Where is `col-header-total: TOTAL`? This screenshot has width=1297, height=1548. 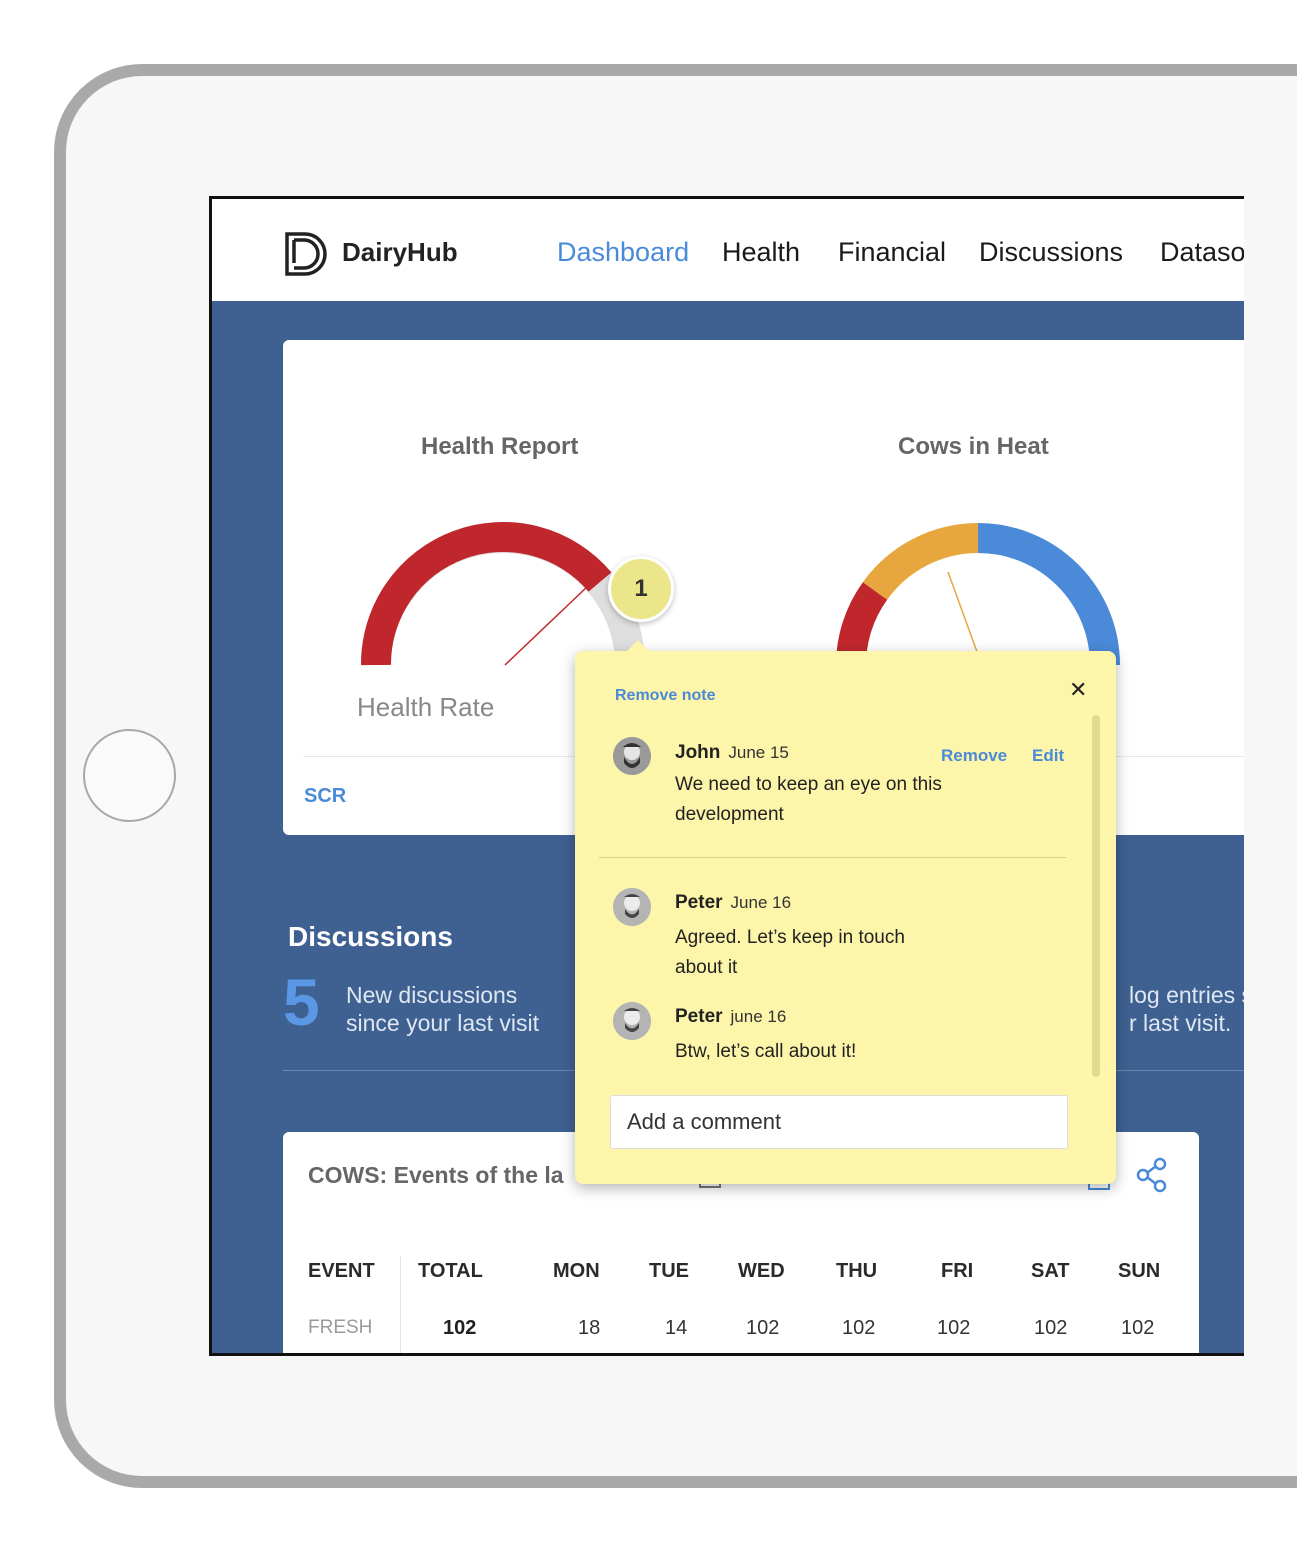 col-header-total: TOTAL is located at coordinates (450, 1271).